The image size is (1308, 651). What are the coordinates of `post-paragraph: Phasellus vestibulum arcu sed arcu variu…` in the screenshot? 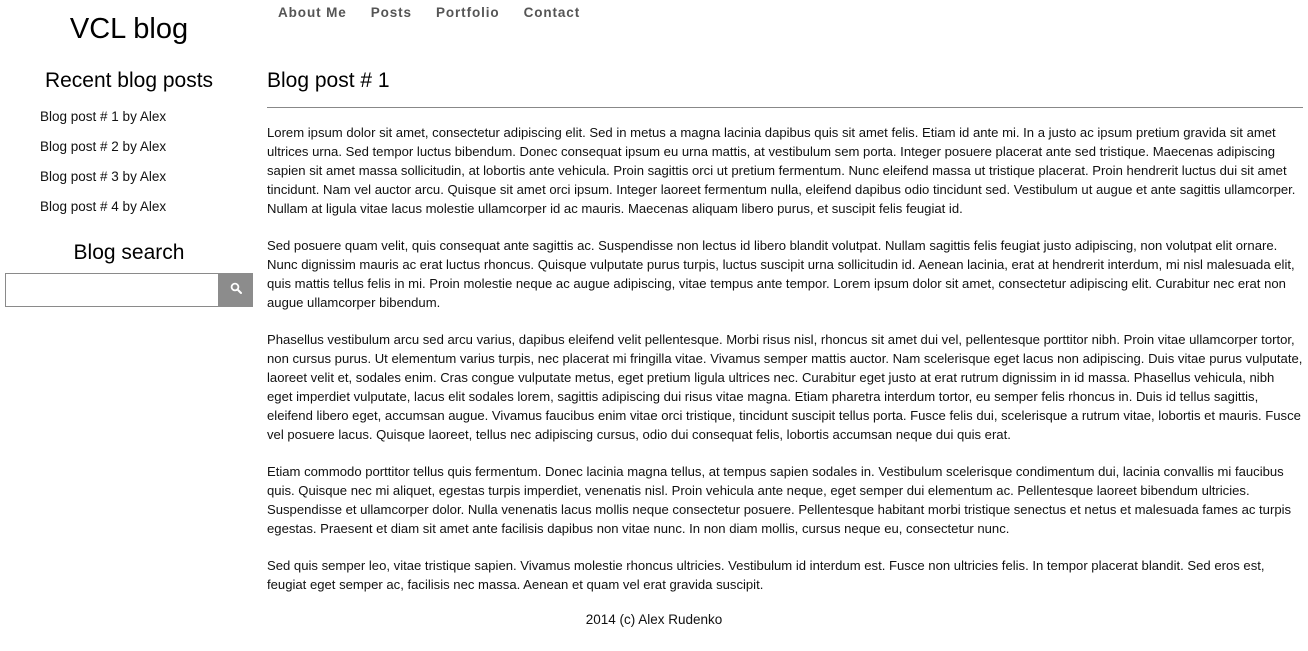 It's located at (785, 387).